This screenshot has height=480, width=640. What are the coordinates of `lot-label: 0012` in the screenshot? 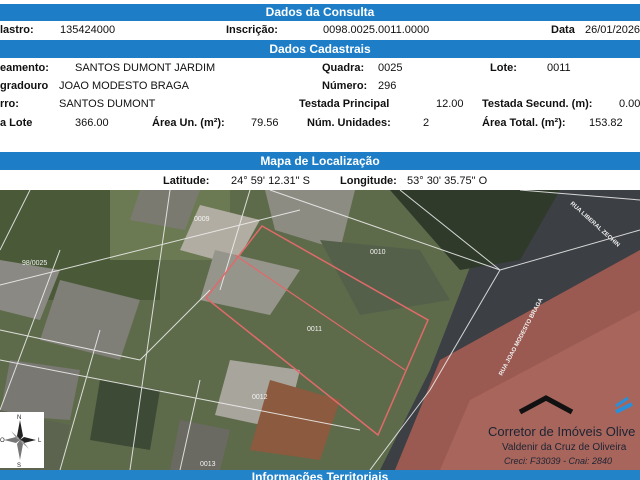 It's located at (260, 397).